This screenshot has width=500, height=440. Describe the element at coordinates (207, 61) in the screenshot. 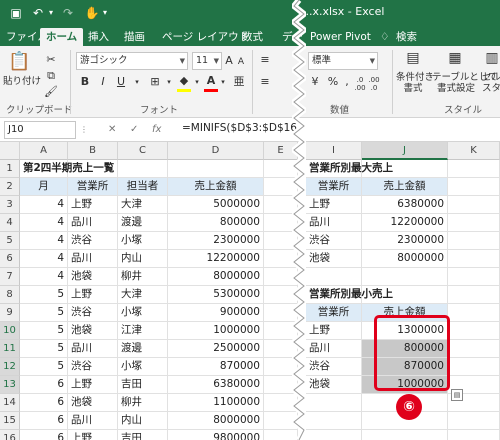

I see `font-size-select: 11 ▼` at that location.